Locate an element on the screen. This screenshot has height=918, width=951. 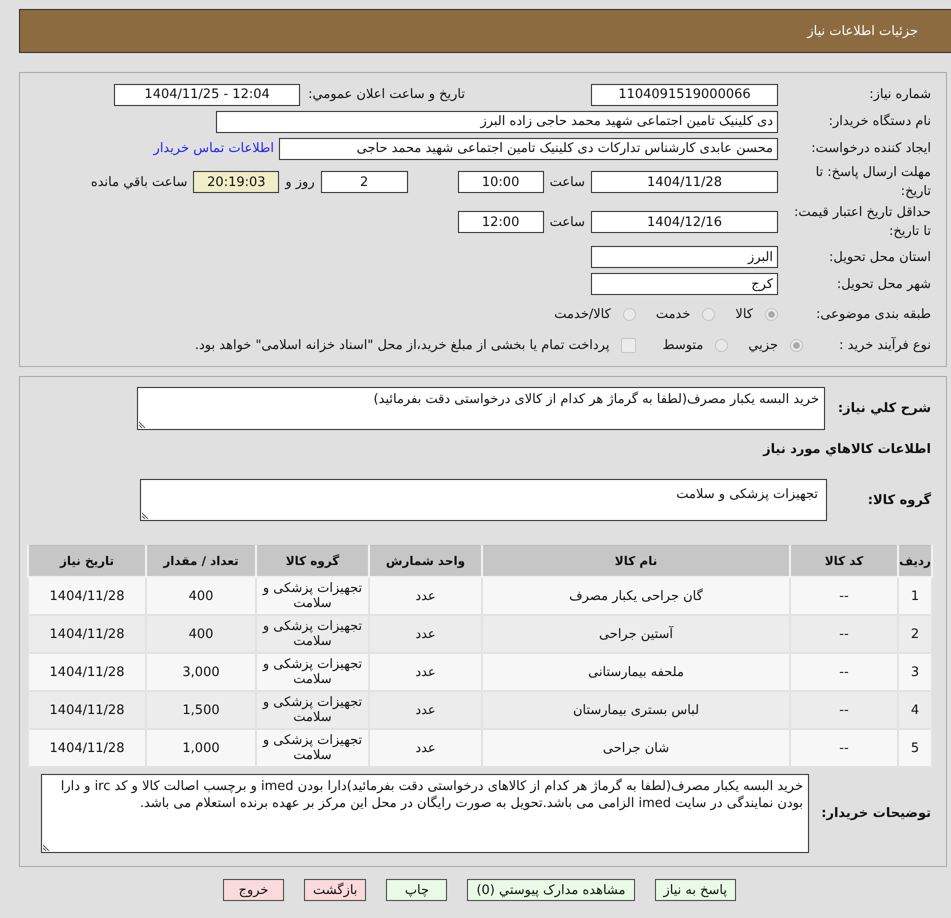
deadline-date-field: 1404/11/28 is located at coordinates (684, 182).